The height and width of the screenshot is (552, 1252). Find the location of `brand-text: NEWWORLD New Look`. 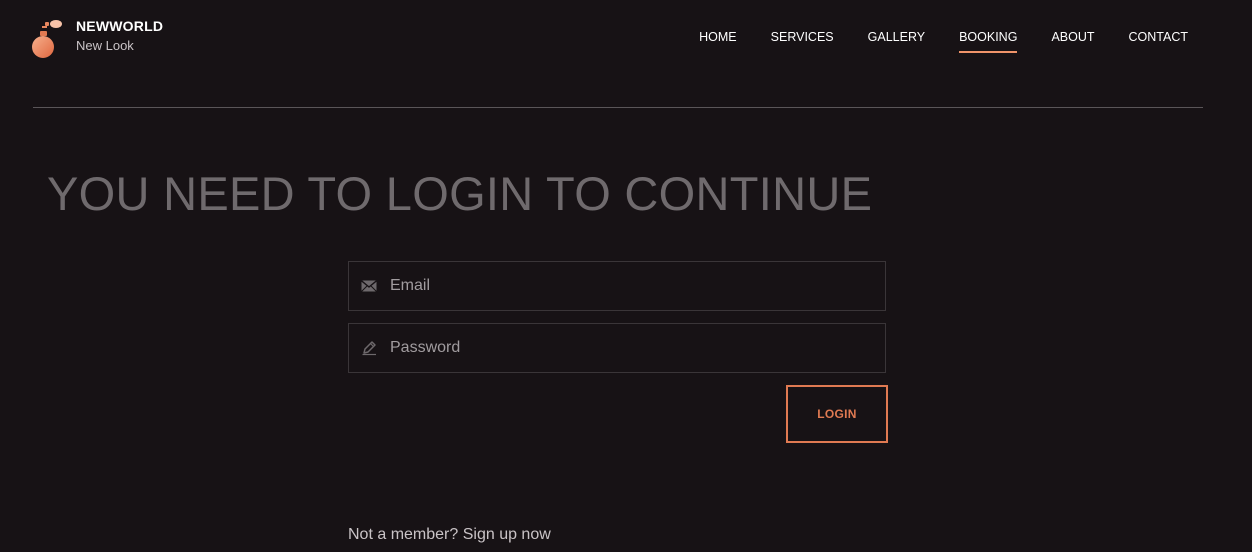

brand-text: NEWWORLD New Look is located at coordinates (119, 35).